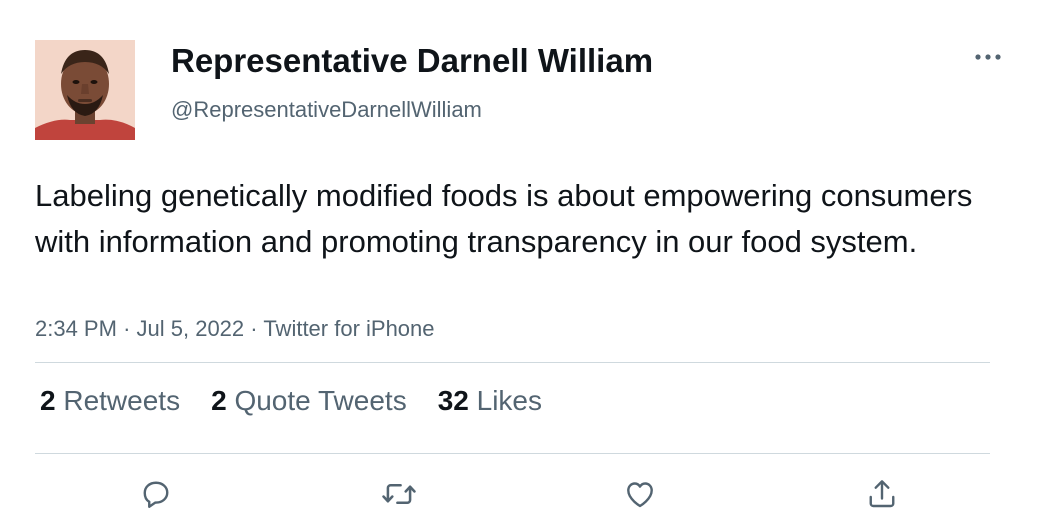 This screenshot has height=525, width=1050. What do you see at coordinates (320, 400) in the screenshot?
I see `quote-tweets-label: Quote Tweets` at bounding box center [320, 400].